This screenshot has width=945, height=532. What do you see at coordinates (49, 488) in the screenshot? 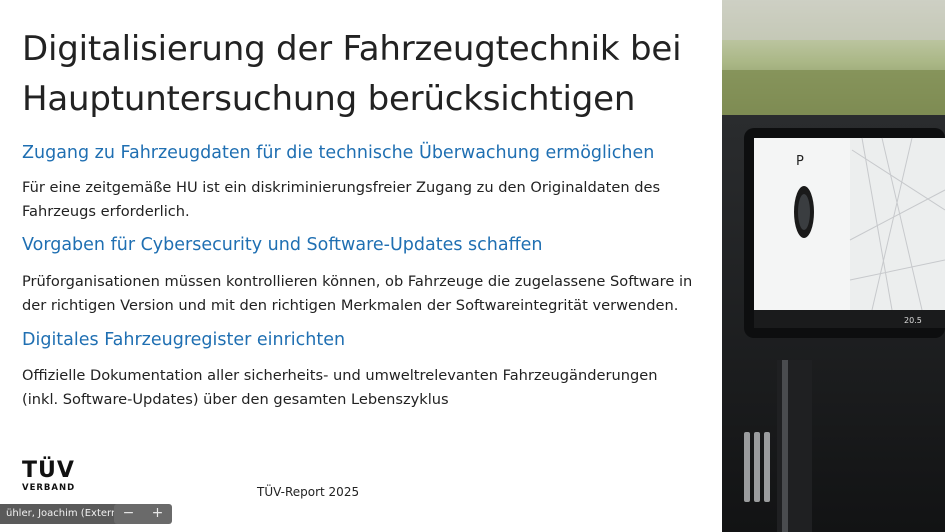
I see `logo-verband-text: VERBAND` at bounding box center [49, 488].